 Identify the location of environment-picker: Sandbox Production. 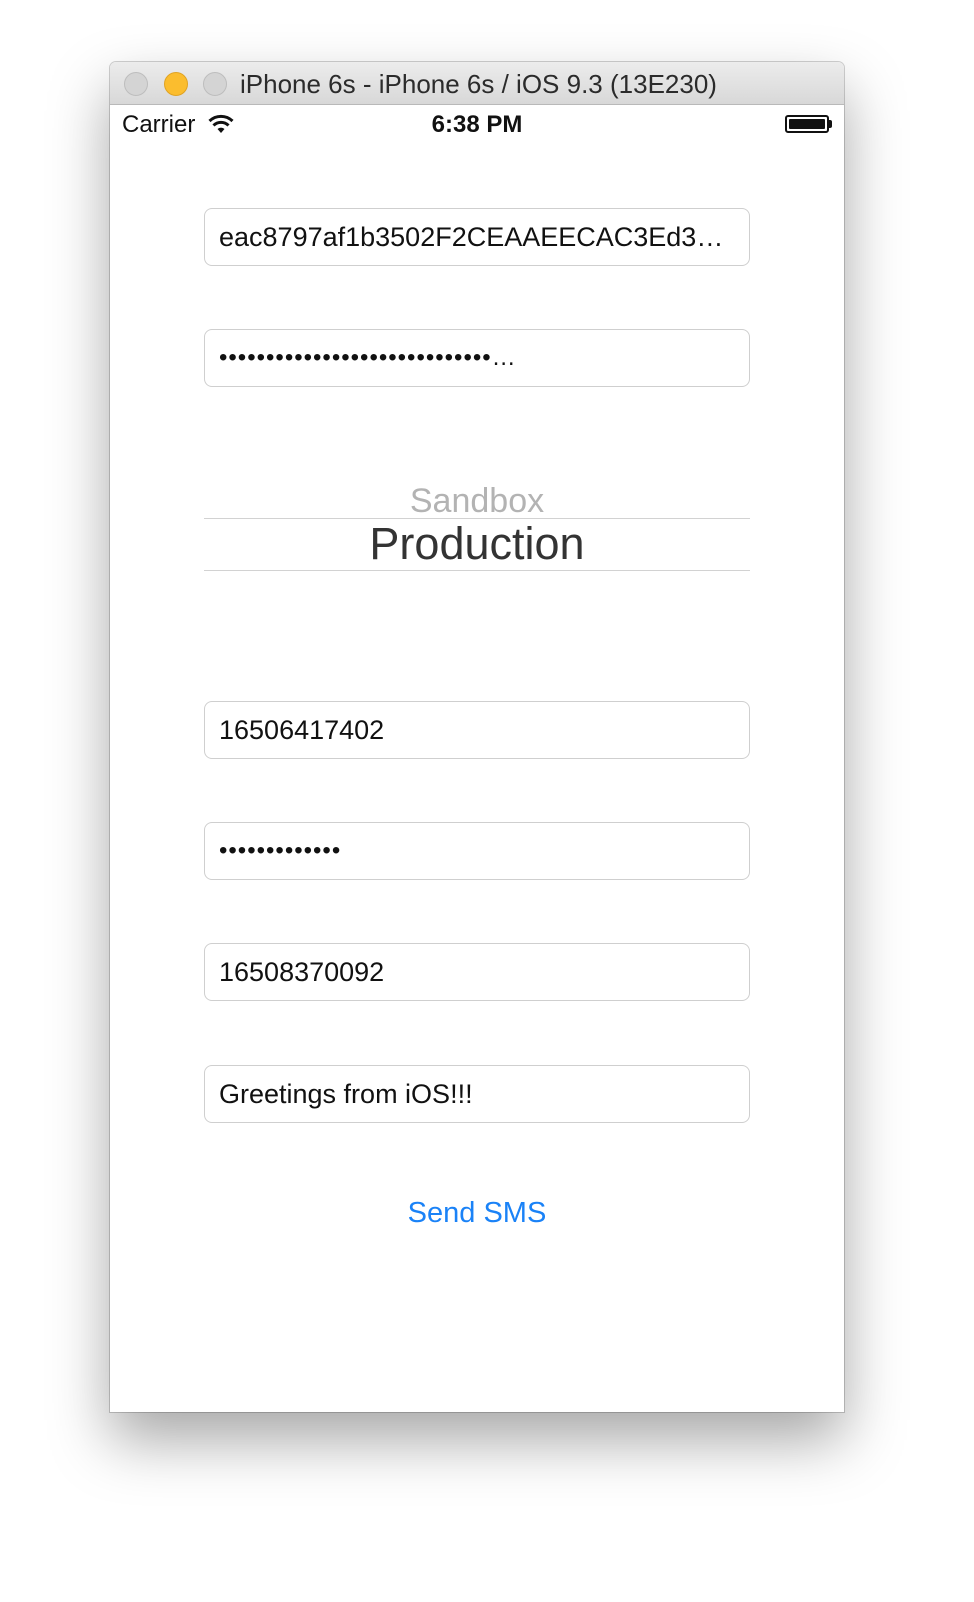
(477, 526).